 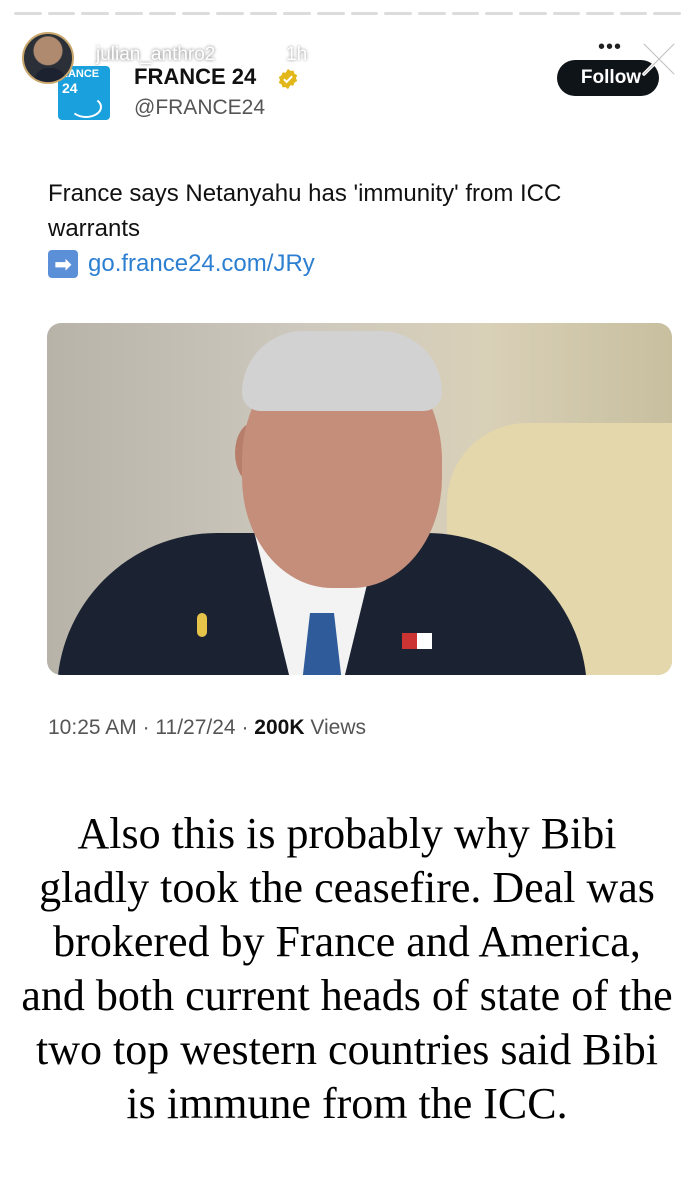 What do you see at coordinates (659, 59) in the screenshot?
I see `close-icon` at bounding box center [659, 59].